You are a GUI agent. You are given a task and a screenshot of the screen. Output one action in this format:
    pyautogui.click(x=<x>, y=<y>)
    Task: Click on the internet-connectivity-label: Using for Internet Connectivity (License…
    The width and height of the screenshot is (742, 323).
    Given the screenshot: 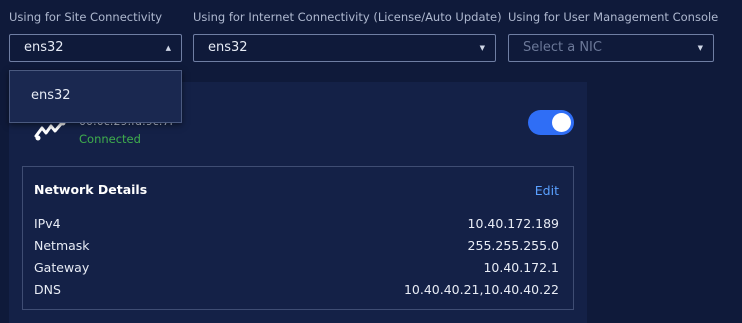 What is the action you would take?
    pyautogui.click(x=347, y=17)
    